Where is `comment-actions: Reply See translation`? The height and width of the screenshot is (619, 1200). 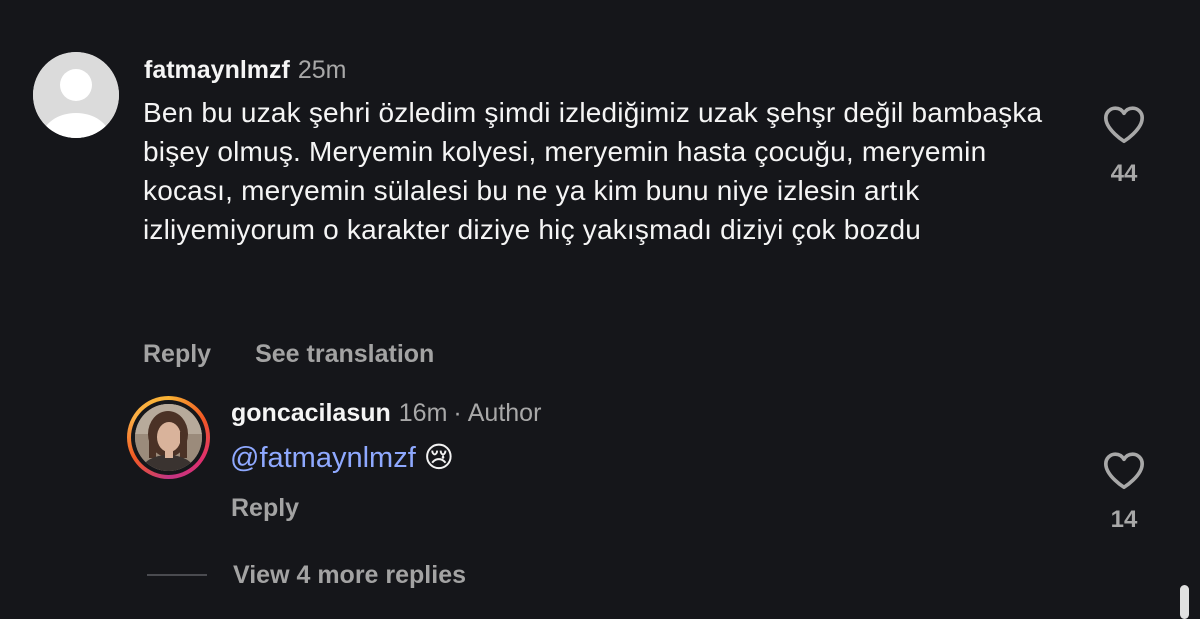 comment-actions: Reply See translation is located at coordinates (310, 354).